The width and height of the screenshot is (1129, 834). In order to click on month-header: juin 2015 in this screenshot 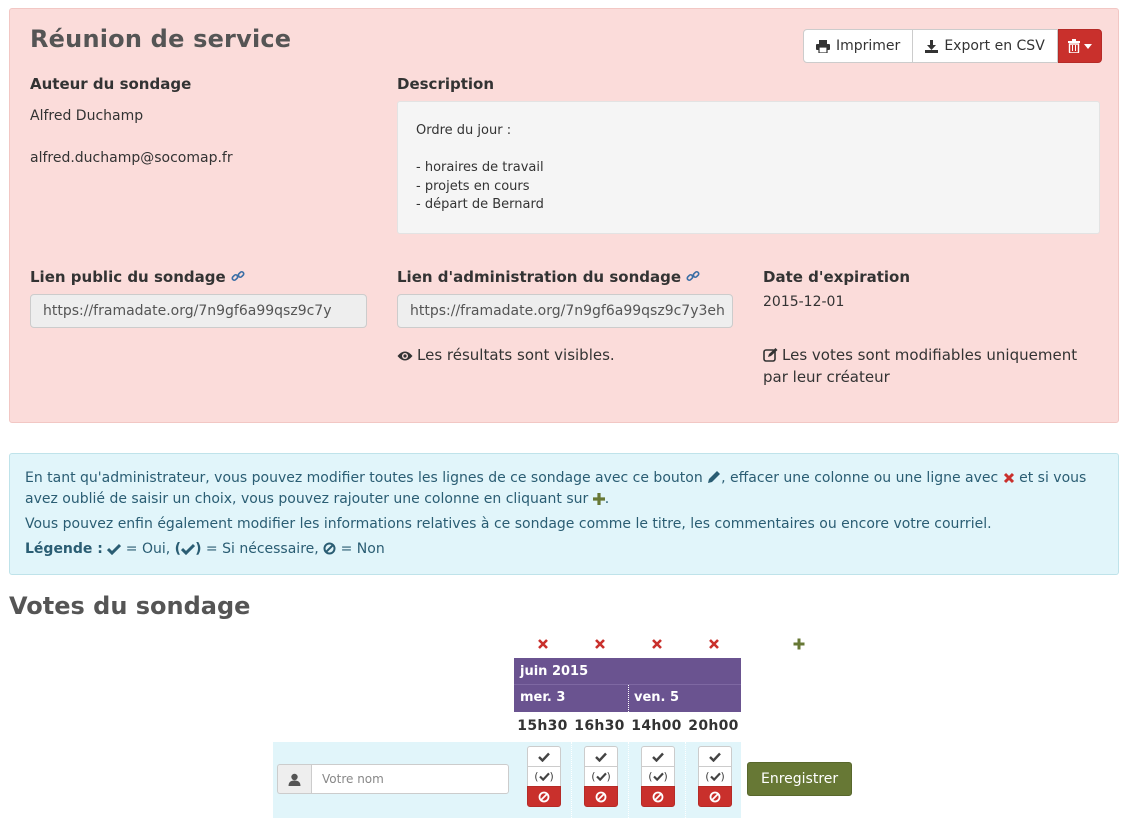, I will do `click(627, 671)`.